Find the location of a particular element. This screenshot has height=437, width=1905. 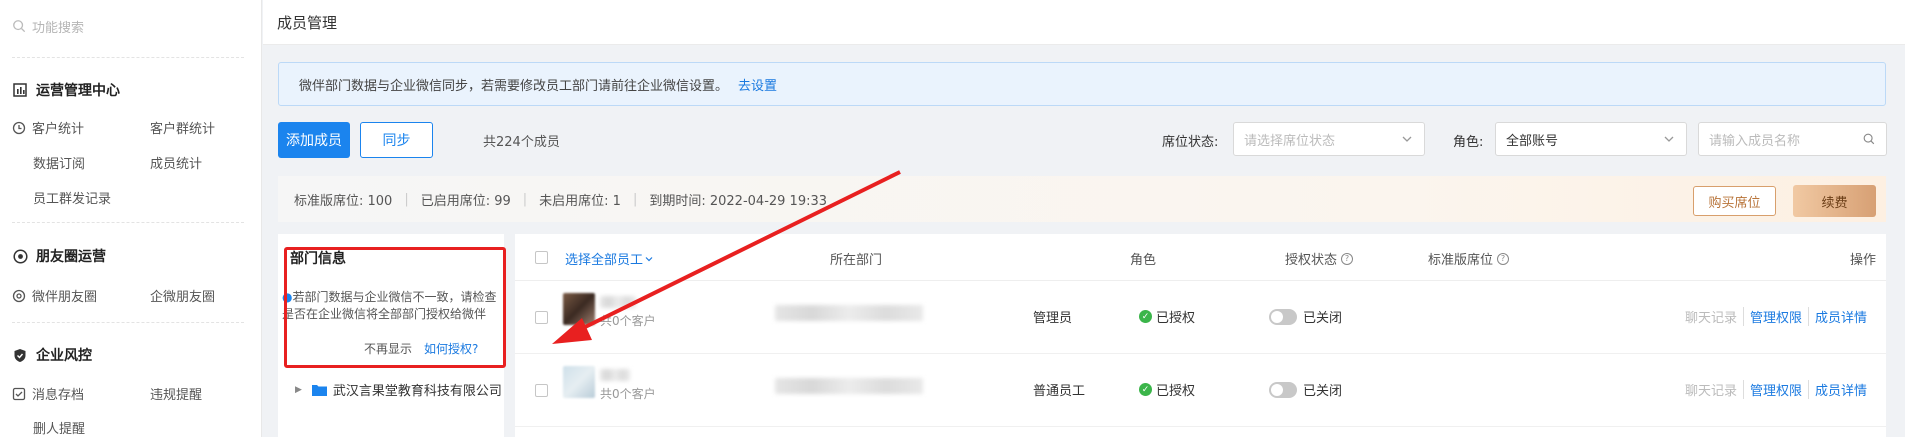

nav-label: 消息存档 is located at coordinates (58, 395).